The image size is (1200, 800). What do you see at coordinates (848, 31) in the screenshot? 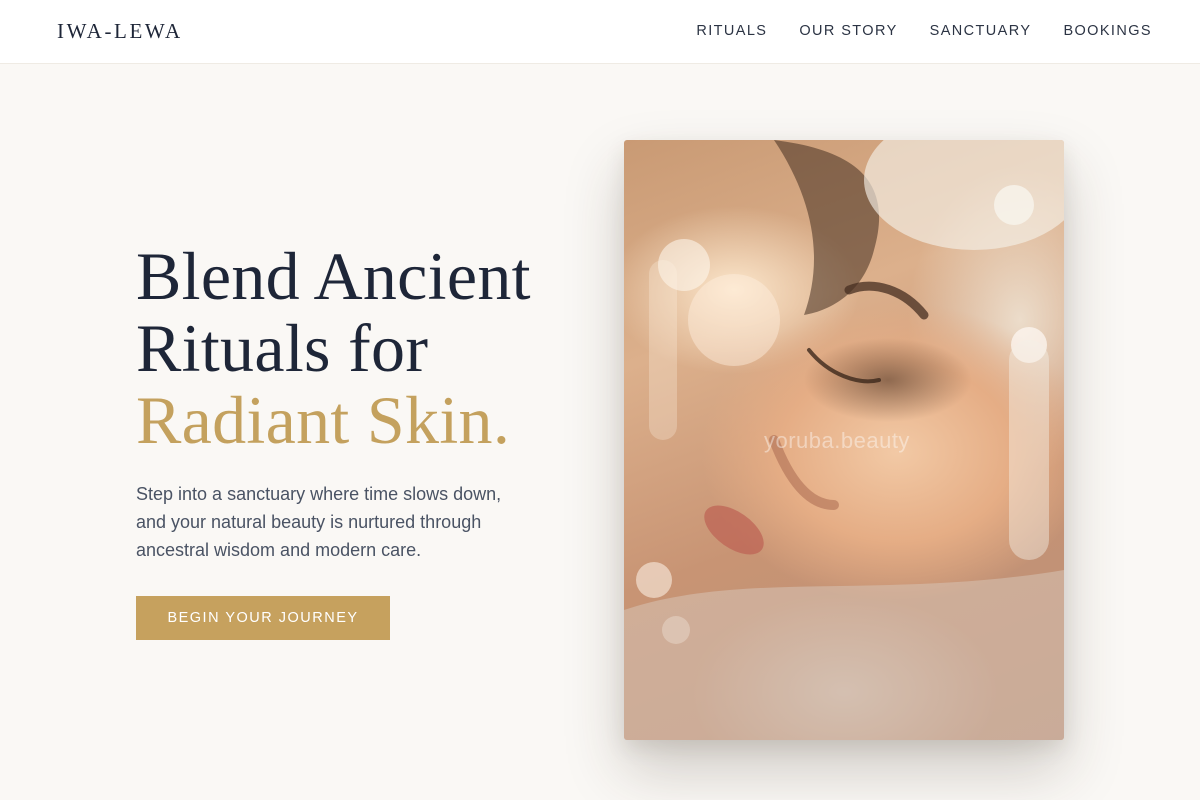
I see `nav-link-our-story: OUR STORY` at bounding box center [848, 31].